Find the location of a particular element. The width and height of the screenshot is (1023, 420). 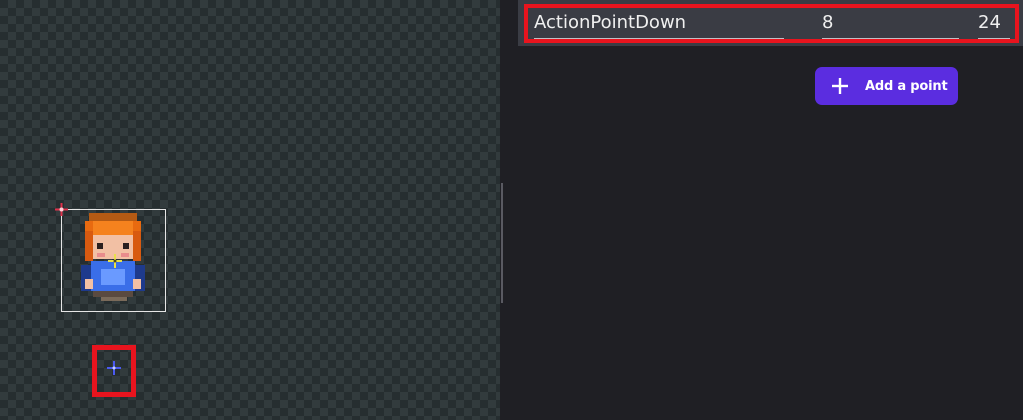

plus-icon is located at coordinates (840, 86).